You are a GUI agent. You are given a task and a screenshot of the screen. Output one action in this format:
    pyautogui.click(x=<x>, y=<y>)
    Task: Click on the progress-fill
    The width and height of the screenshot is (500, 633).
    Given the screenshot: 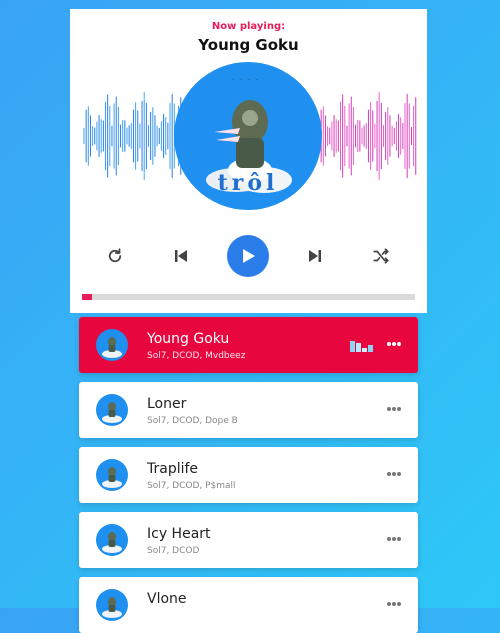 What is the action you would take?
    pyautogui.click(x=87, y=297)
    